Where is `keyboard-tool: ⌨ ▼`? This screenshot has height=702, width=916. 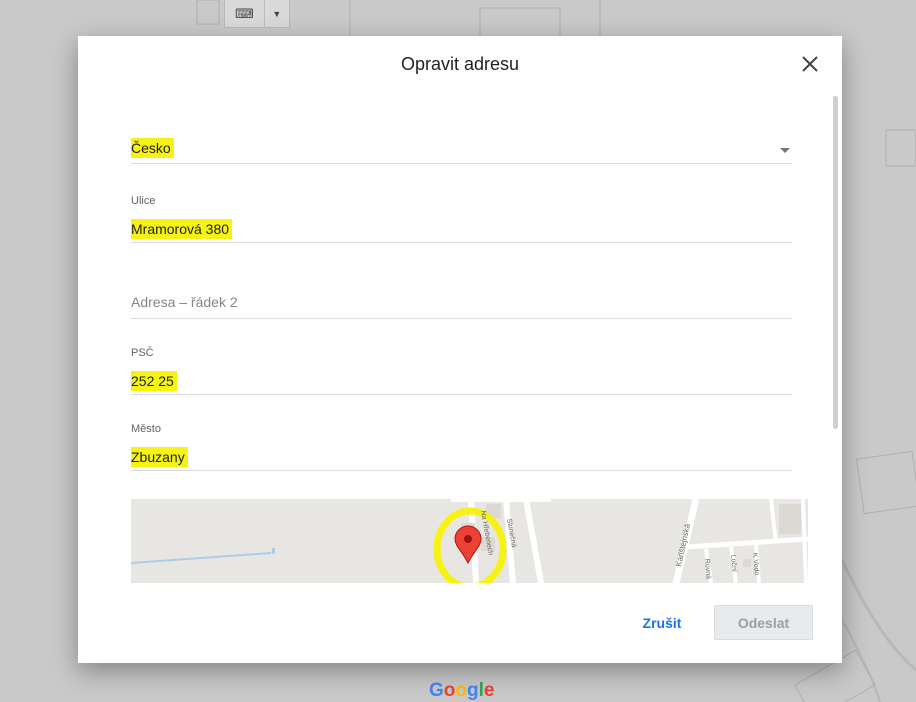 keyboard-tool: ⌨ ▼ is located at coordinates (257, 14).